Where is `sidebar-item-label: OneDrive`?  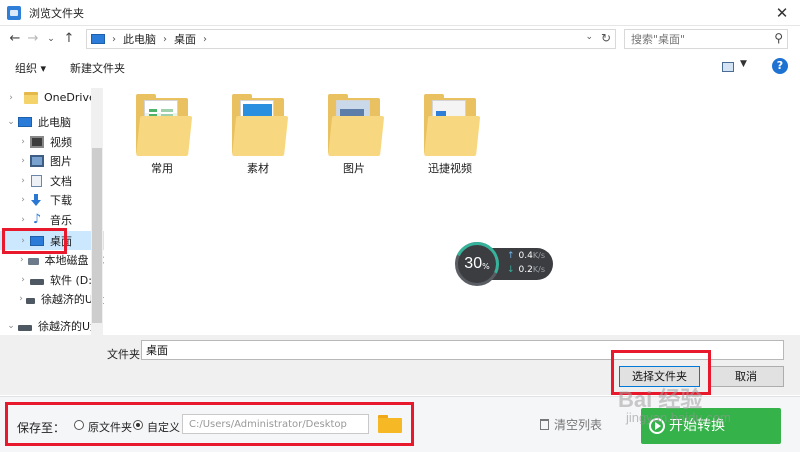 sidebar-item-label: OneDrive is located at coordinates (70, 97).